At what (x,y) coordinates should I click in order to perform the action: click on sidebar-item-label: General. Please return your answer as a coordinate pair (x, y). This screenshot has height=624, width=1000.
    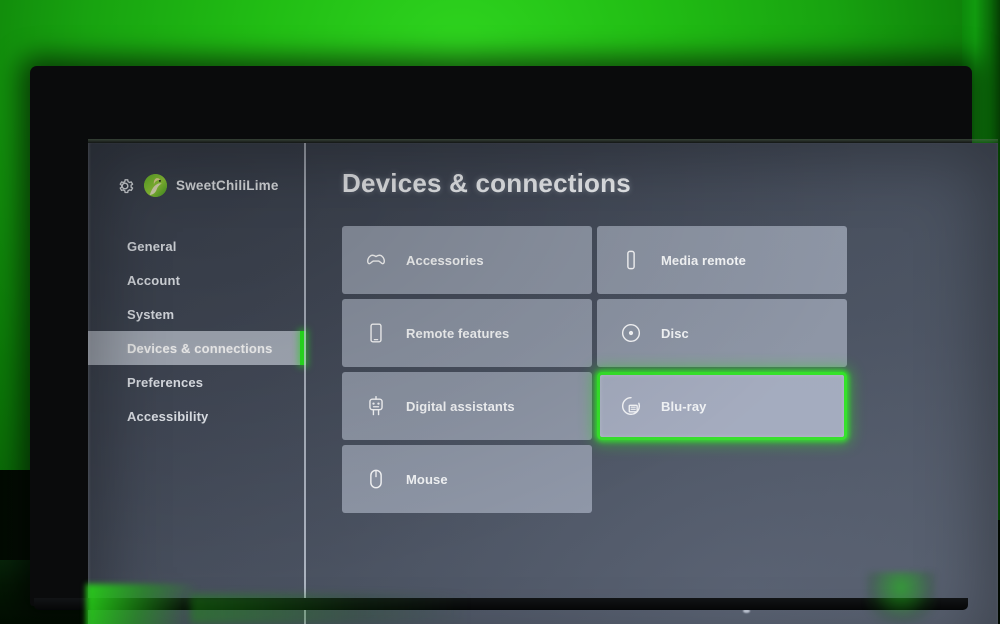
    Looking at the image, I should click on (152, 246).